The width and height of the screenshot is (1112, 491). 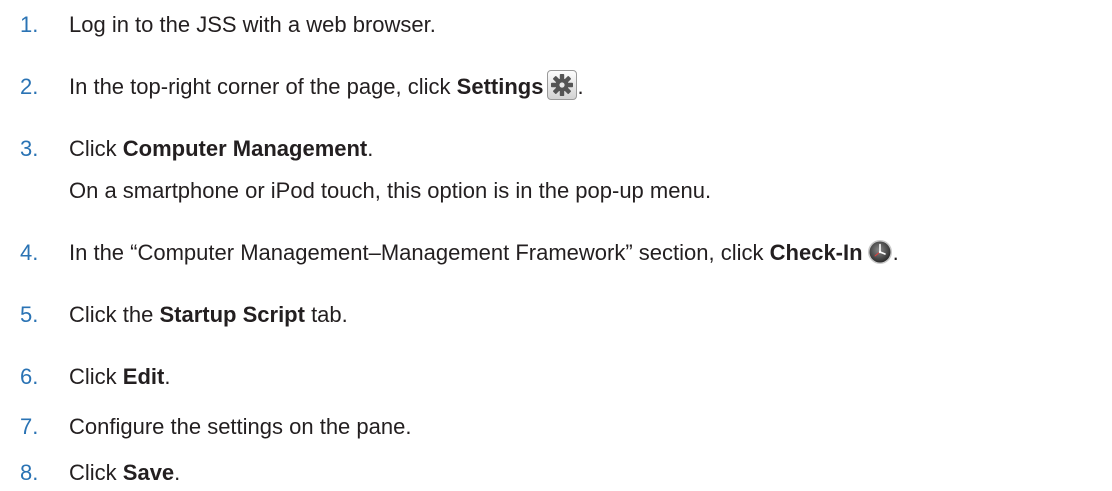 I want to click on step-text: Click the Startup Script tab., so click(x=208, y=315).